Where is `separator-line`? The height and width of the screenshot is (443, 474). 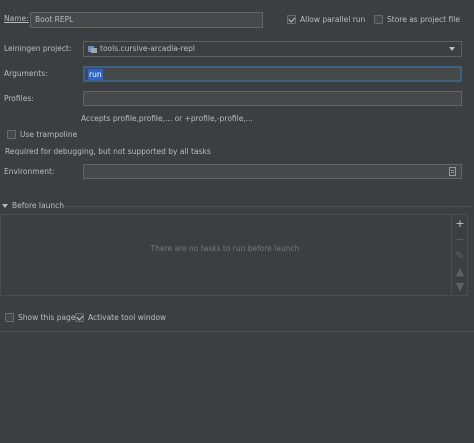 separator-line is located at coordinates (268, 206).